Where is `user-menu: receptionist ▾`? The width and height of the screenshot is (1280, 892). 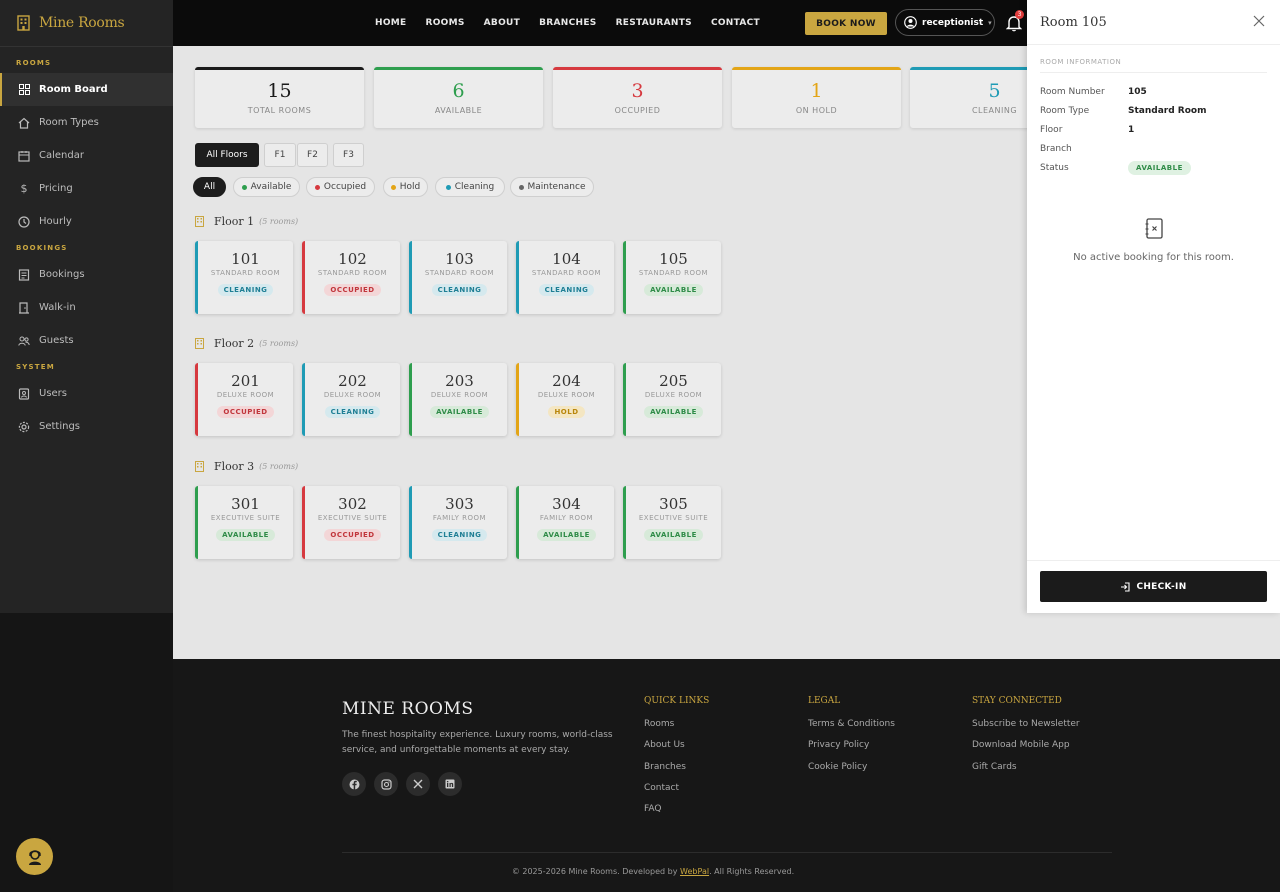
user-menu: receptionist ▾ is located at coordinates (945, 22).